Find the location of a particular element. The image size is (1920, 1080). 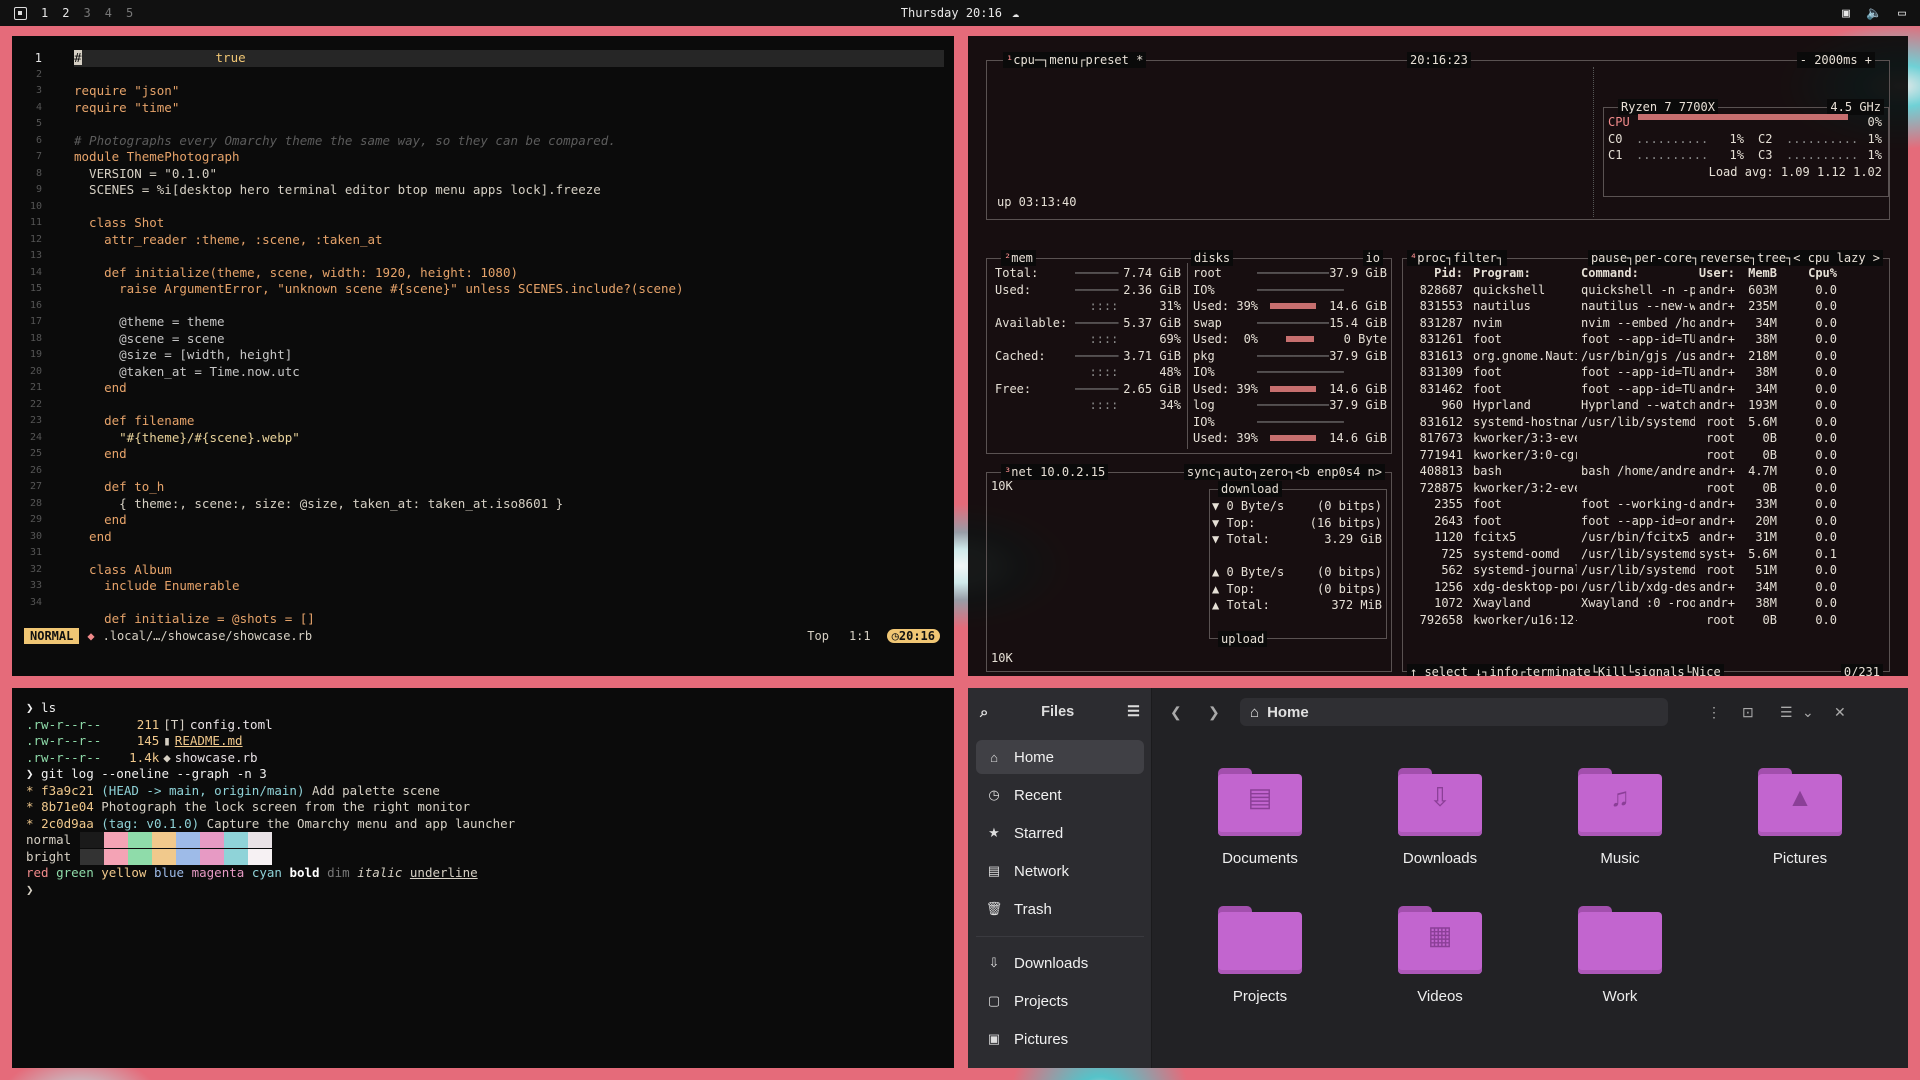

view-options-icon: ⌄ is located at coordinates (1808, 712).